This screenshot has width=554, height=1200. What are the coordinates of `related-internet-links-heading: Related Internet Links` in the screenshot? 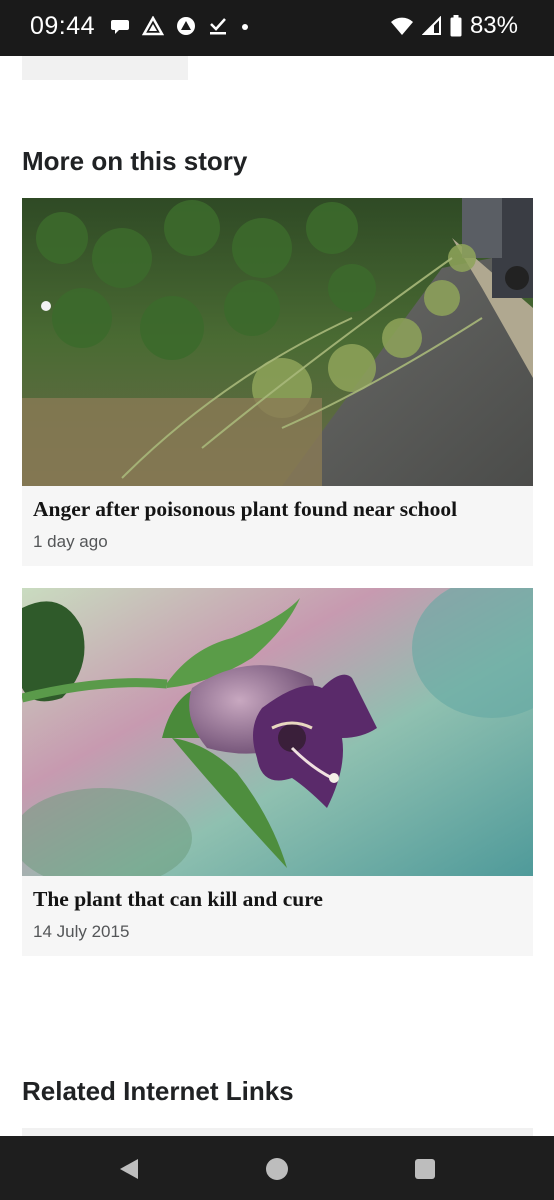 It's located at (158, 1091).